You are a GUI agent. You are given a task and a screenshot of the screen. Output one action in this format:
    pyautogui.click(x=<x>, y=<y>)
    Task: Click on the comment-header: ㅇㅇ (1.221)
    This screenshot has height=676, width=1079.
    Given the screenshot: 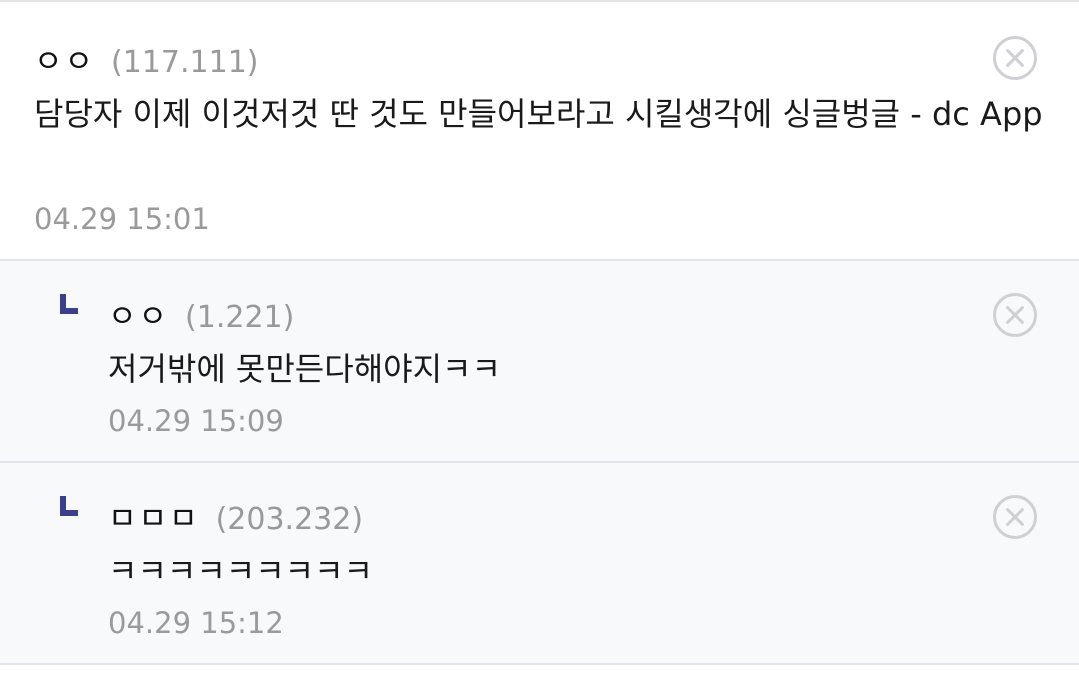 What is the action you would take?
    pyautogui.click(x=201, y=313)
    